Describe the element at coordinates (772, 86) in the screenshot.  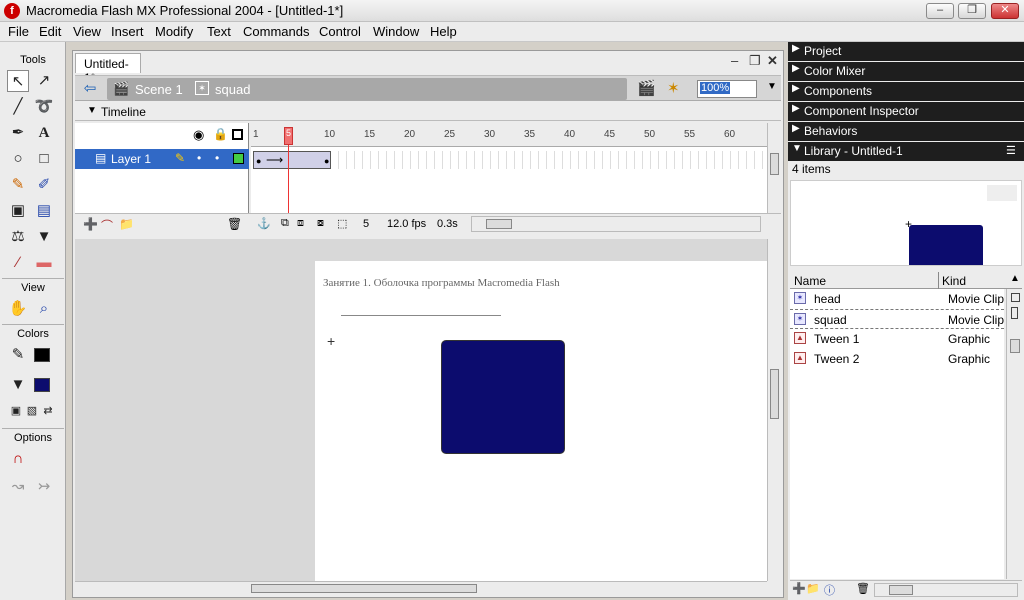
I see `zoom-dropdown-icon: ▼` at that location.